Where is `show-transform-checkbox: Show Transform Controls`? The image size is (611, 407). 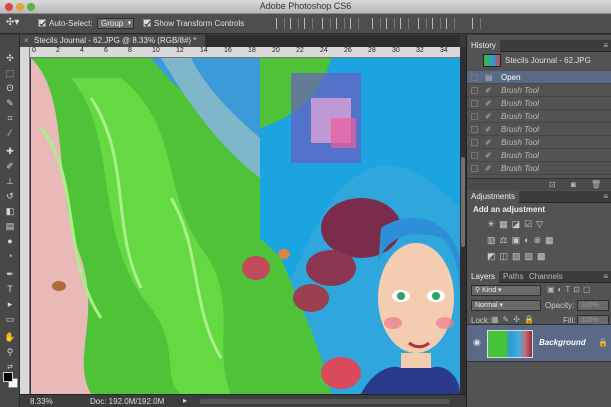
show-transform-checkbox: Show Transform Controls is located at coordinates (193, 23).